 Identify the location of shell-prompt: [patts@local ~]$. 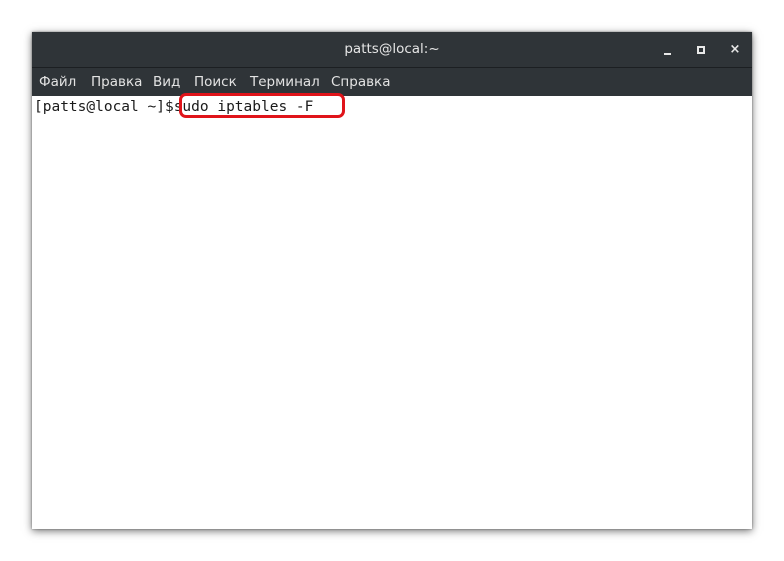
(104, 107).